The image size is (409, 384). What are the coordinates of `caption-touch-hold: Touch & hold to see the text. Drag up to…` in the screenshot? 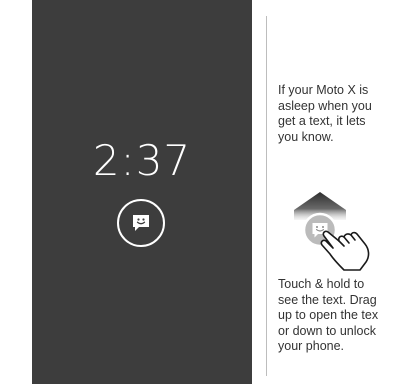 It's located at (328, 315).